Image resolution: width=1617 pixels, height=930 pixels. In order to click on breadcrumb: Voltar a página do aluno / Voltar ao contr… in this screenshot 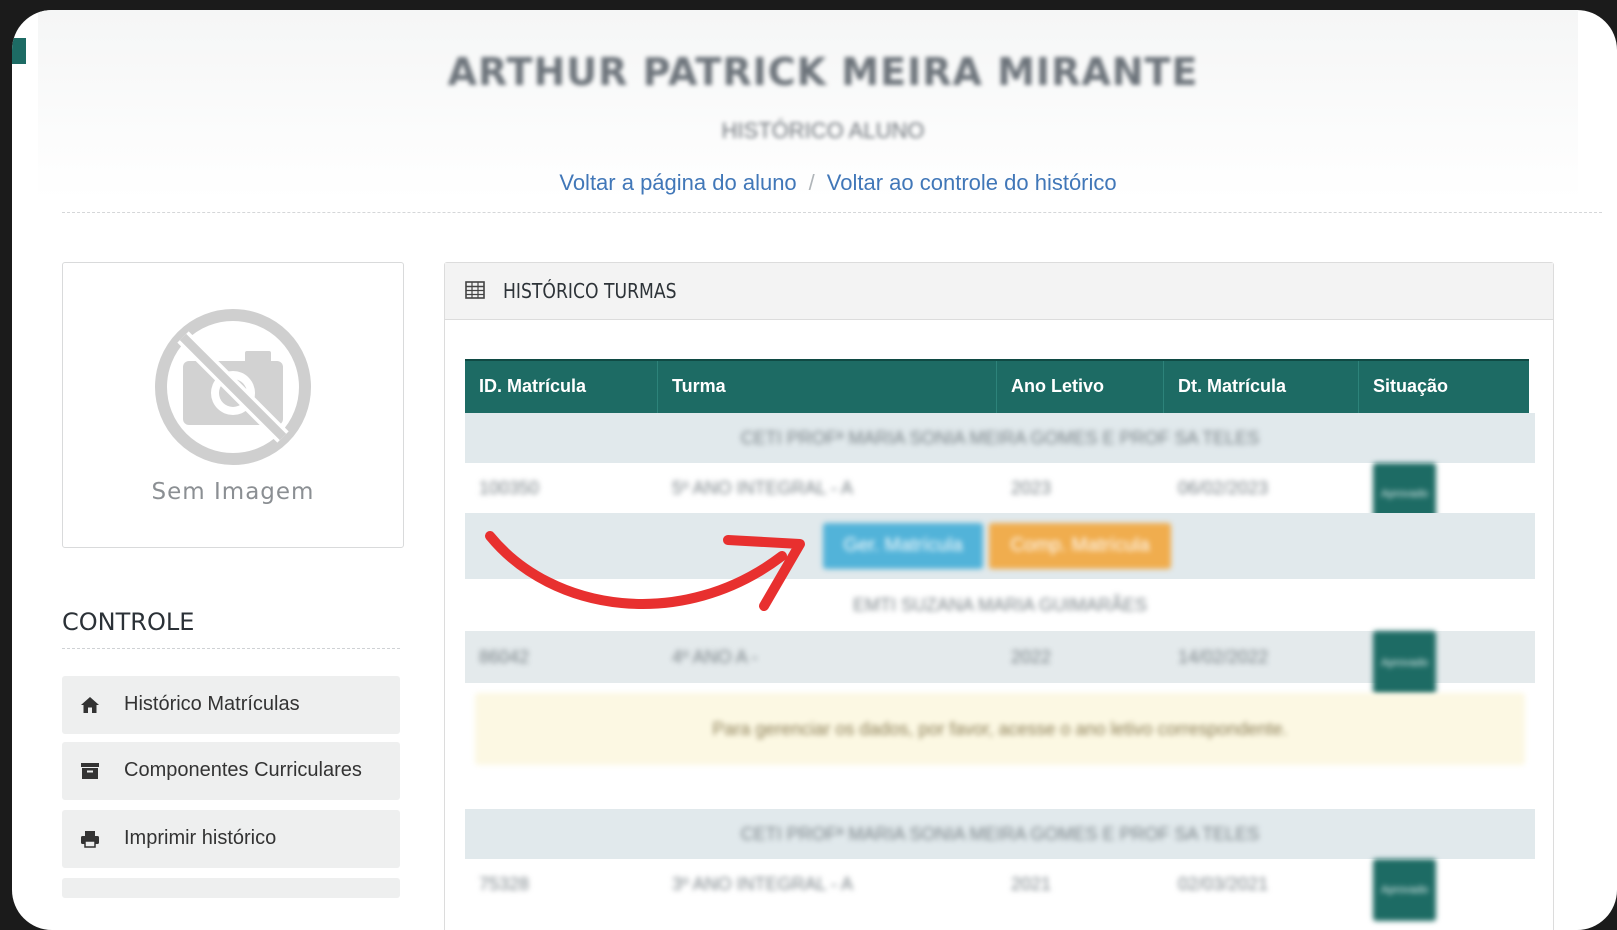, I will do `click(827, 183)`.